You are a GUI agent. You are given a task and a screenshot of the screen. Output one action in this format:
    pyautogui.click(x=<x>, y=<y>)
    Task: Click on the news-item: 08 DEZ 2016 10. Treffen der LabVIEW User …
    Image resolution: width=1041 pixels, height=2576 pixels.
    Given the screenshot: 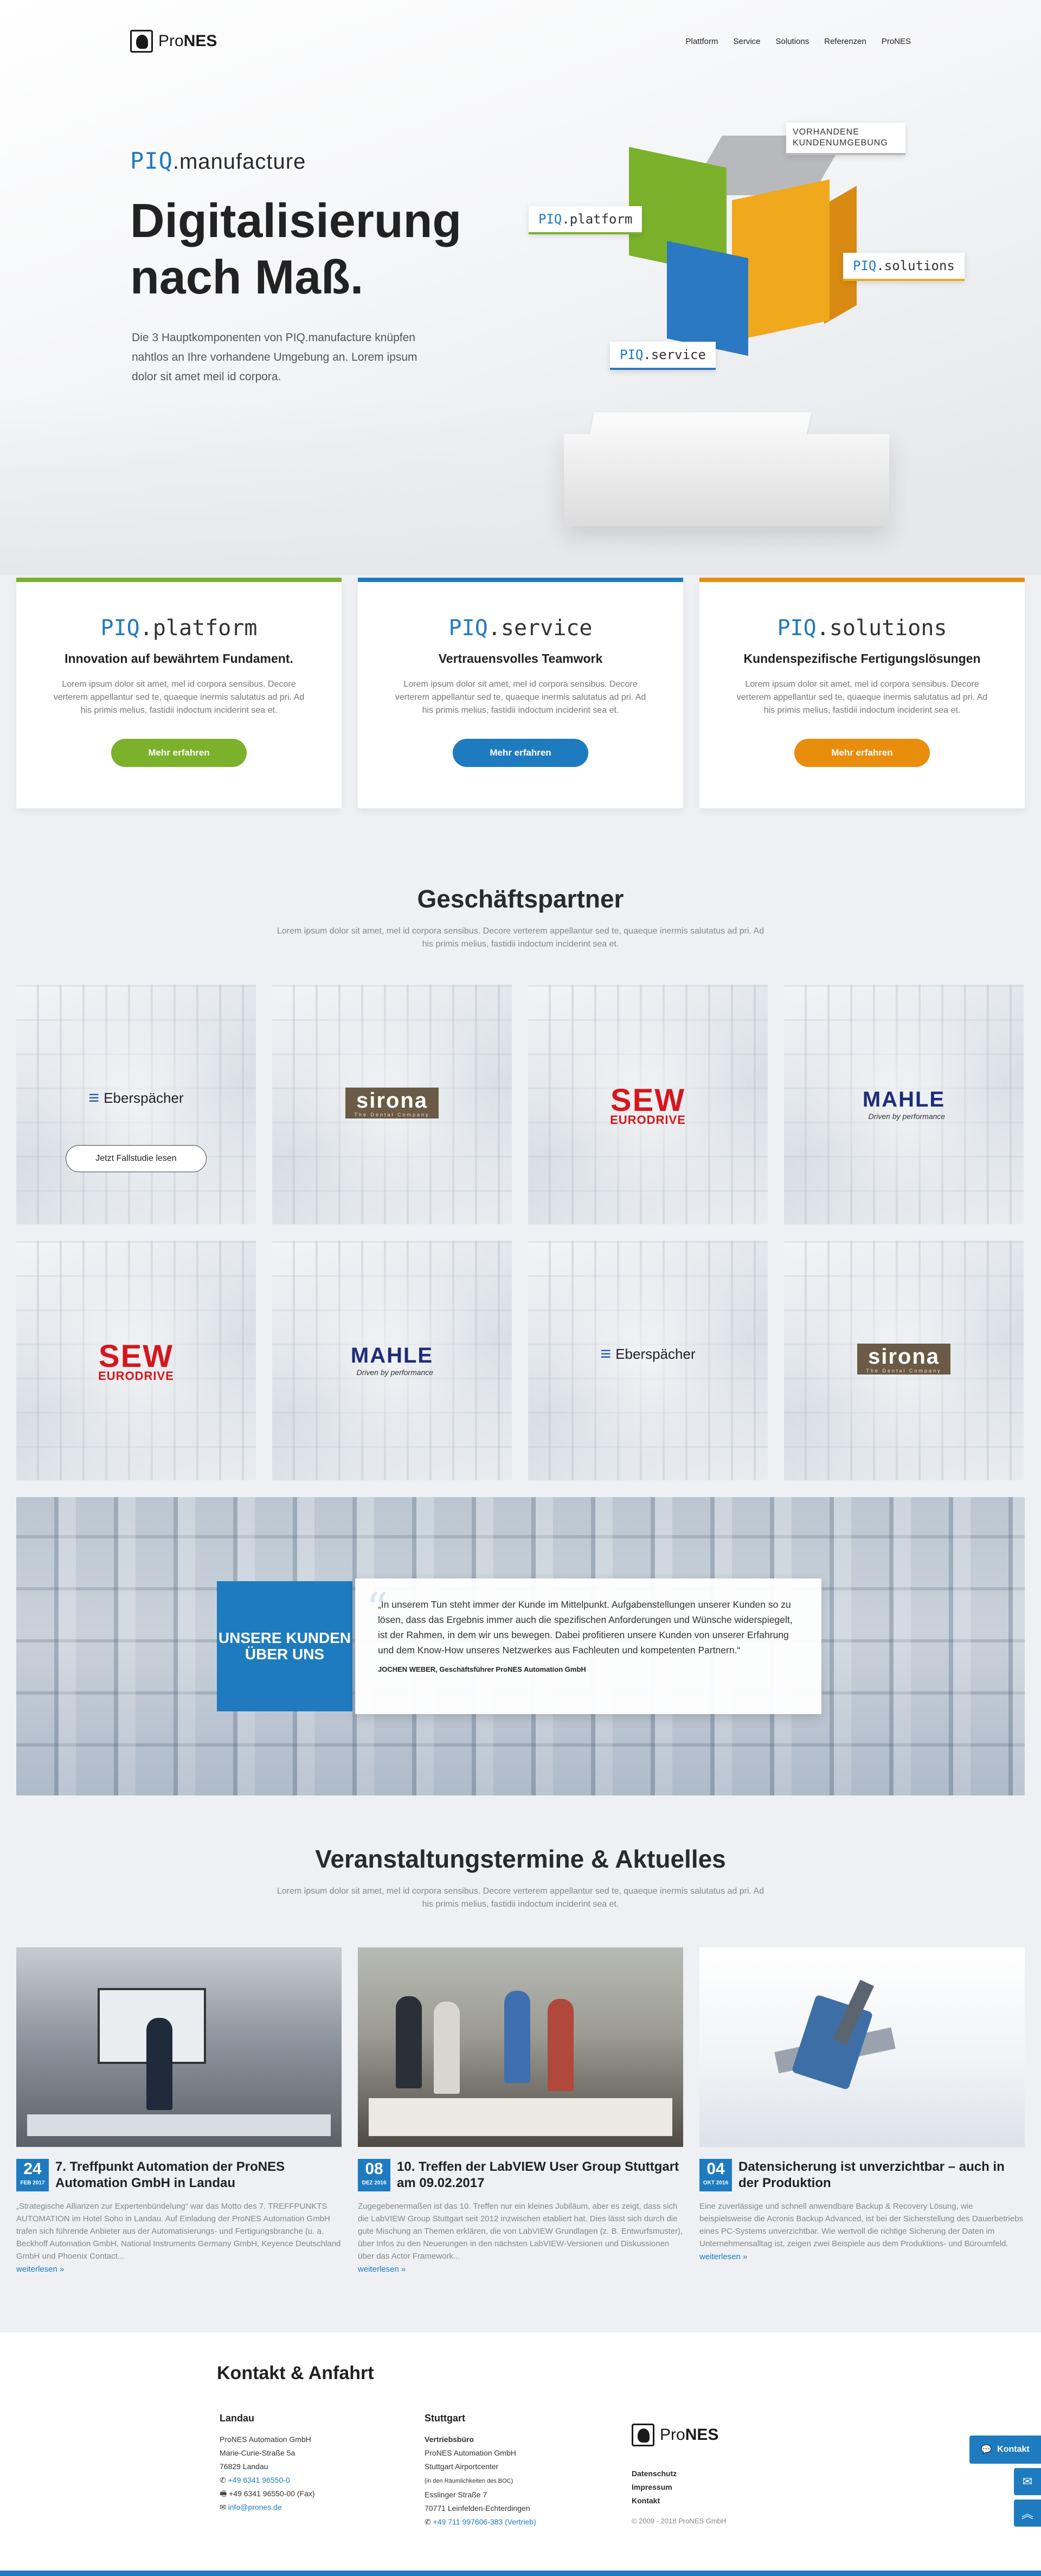 What is the action you would take?
    pyautogui.click(x=520, y=2110)
    